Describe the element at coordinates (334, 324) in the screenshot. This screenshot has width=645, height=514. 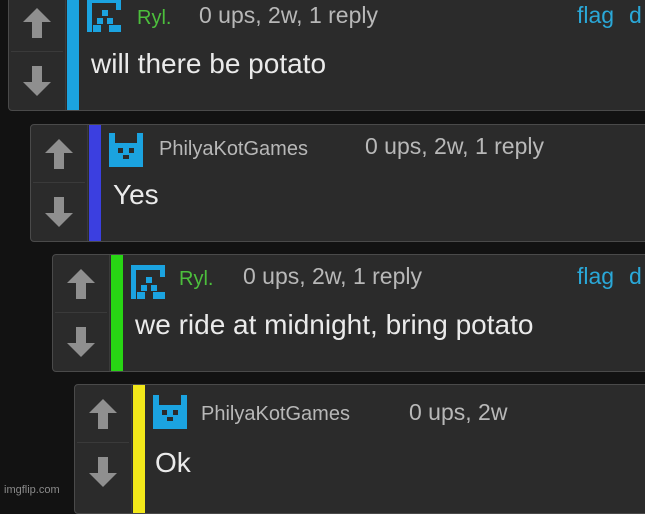
I see `comment-text: we ride at midnight, bring potato` at that location.